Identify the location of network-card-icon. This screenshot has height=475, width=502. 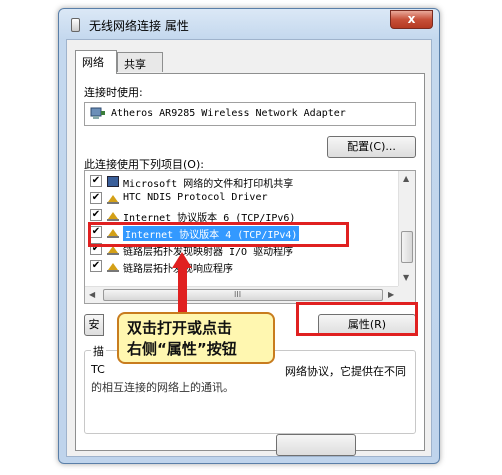
(97, 113).